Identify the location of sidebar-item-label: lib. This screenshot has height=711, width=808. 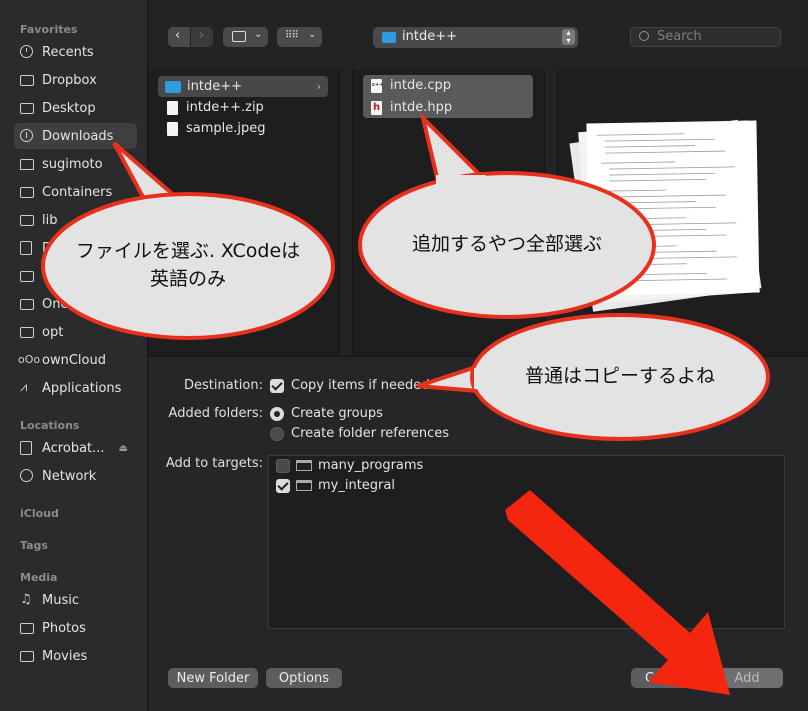
(50, 220).